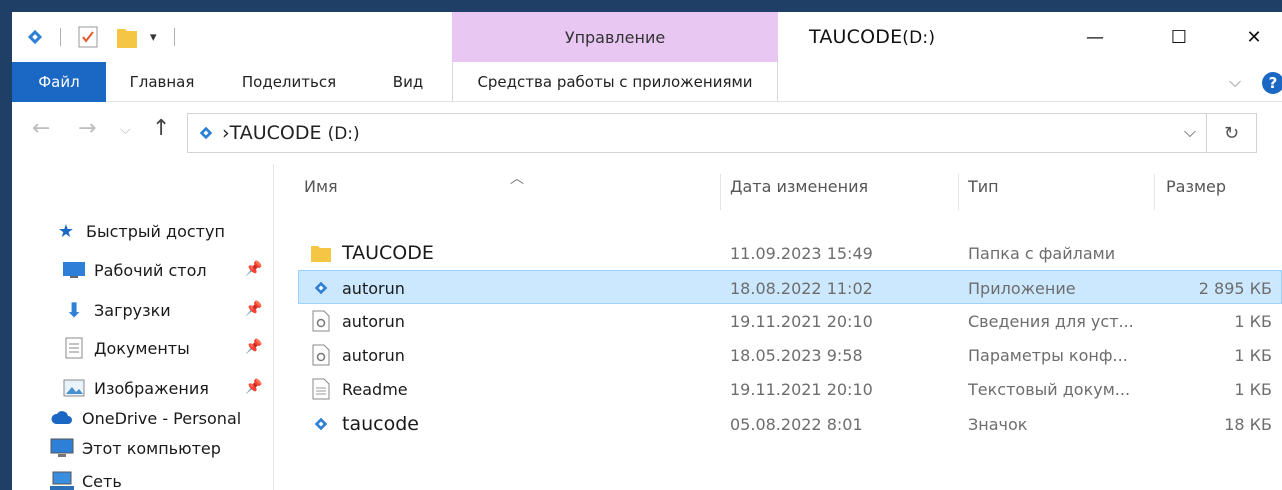 This screenshot has width=1282, height=490. I want to click on file-date-cell: 05.08.2022 8:01, so click(796, 424).